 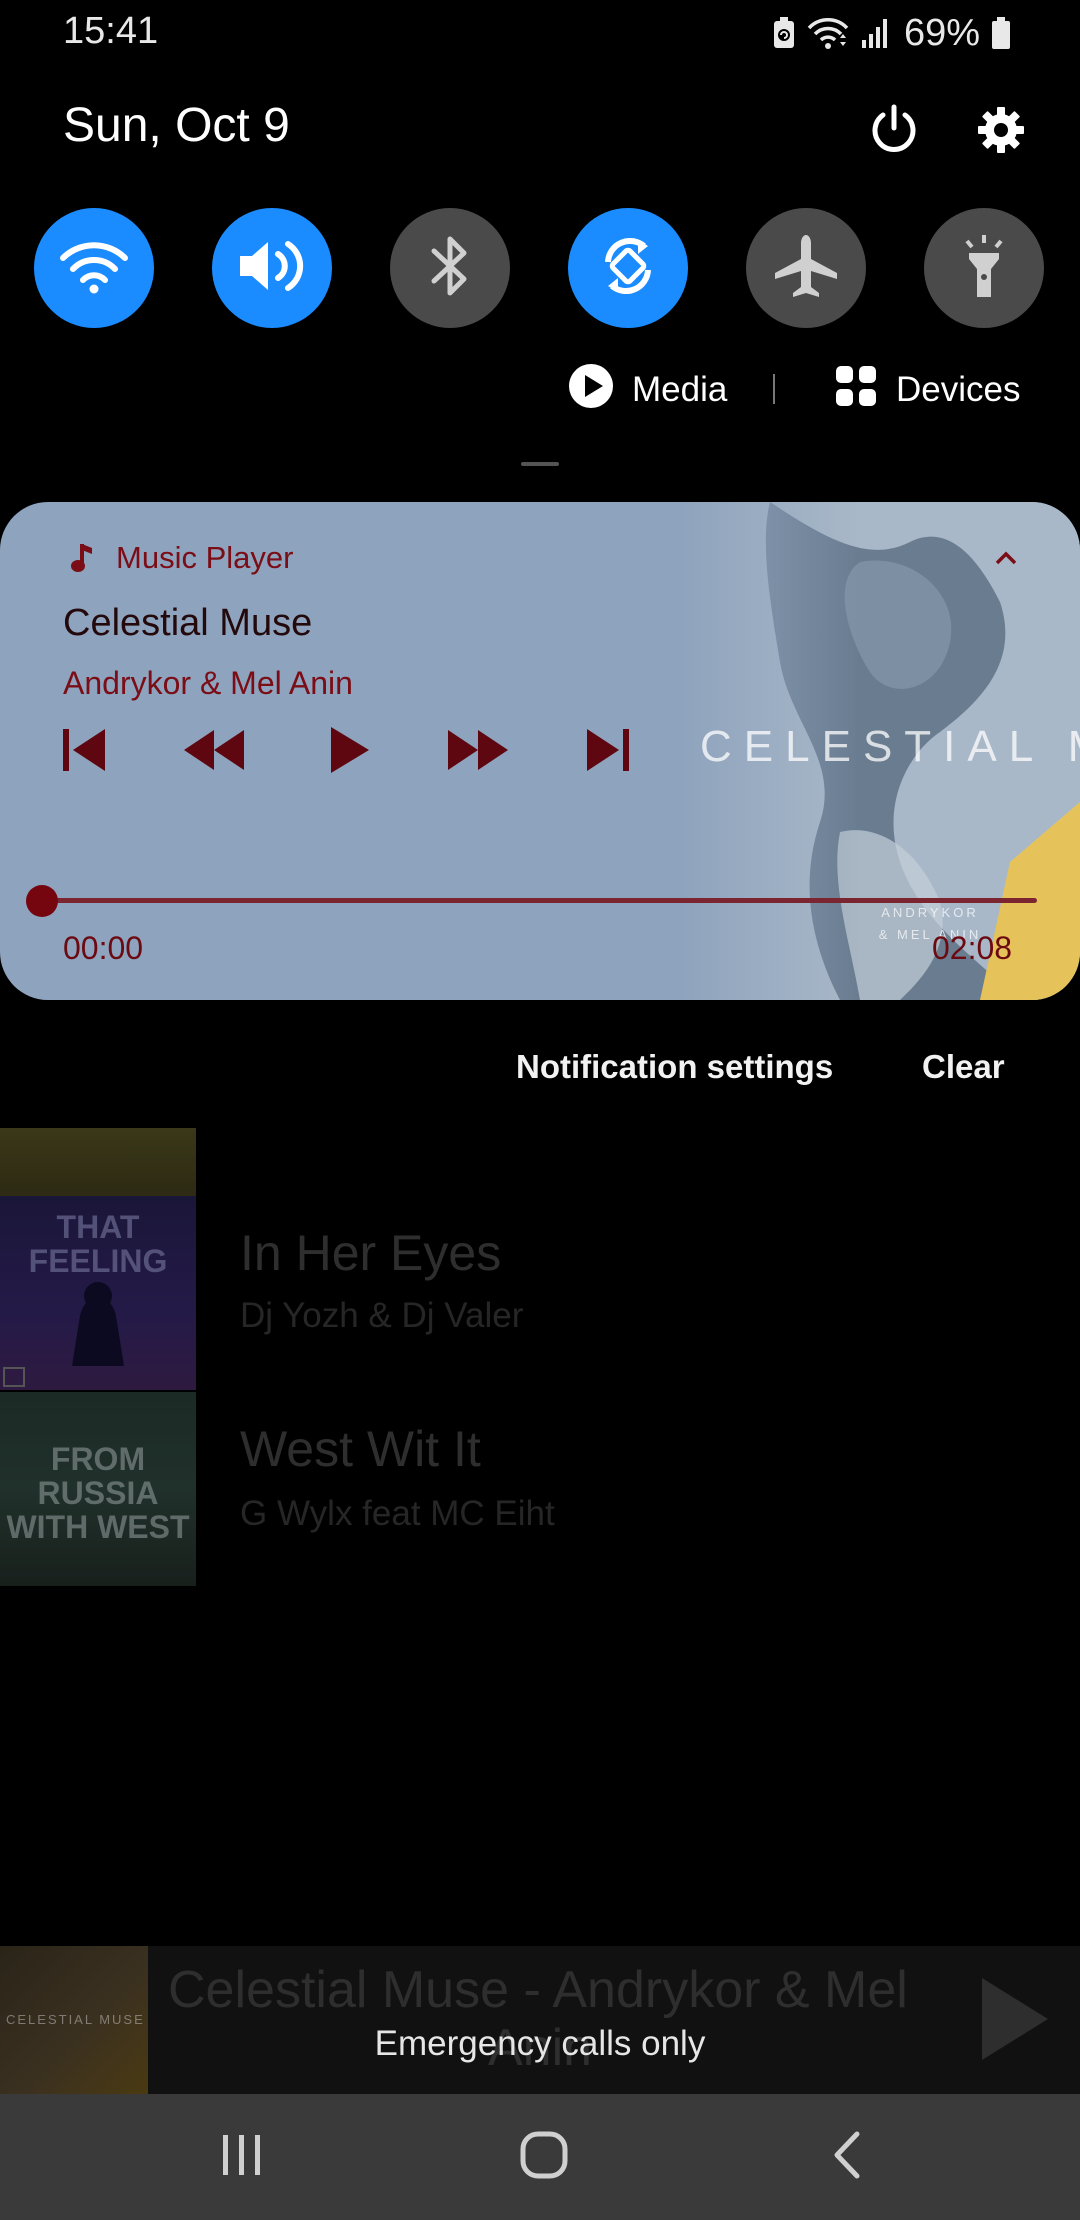 I want to click on battery-percent: 69%, so click(x=941, y=32).